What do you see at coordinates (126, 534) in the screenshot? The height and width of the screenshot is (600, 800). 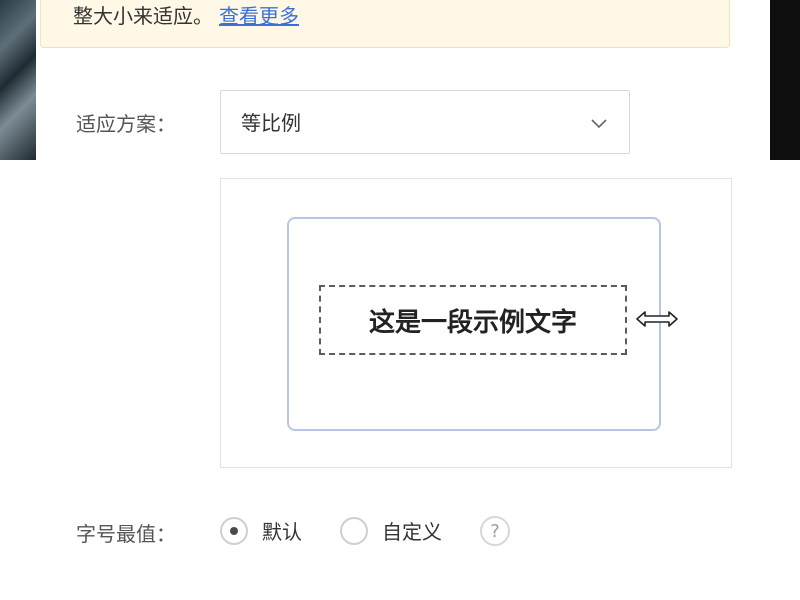 I see `font-size-limit-label: 字号最值：` at bounding box center [126, 534].